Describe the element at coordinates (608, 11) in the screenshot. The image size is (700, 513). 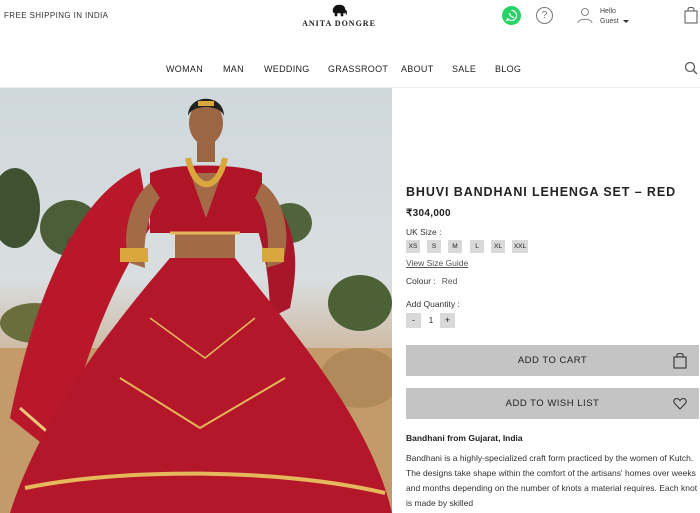
I see `hello-text: Hello` at that location.